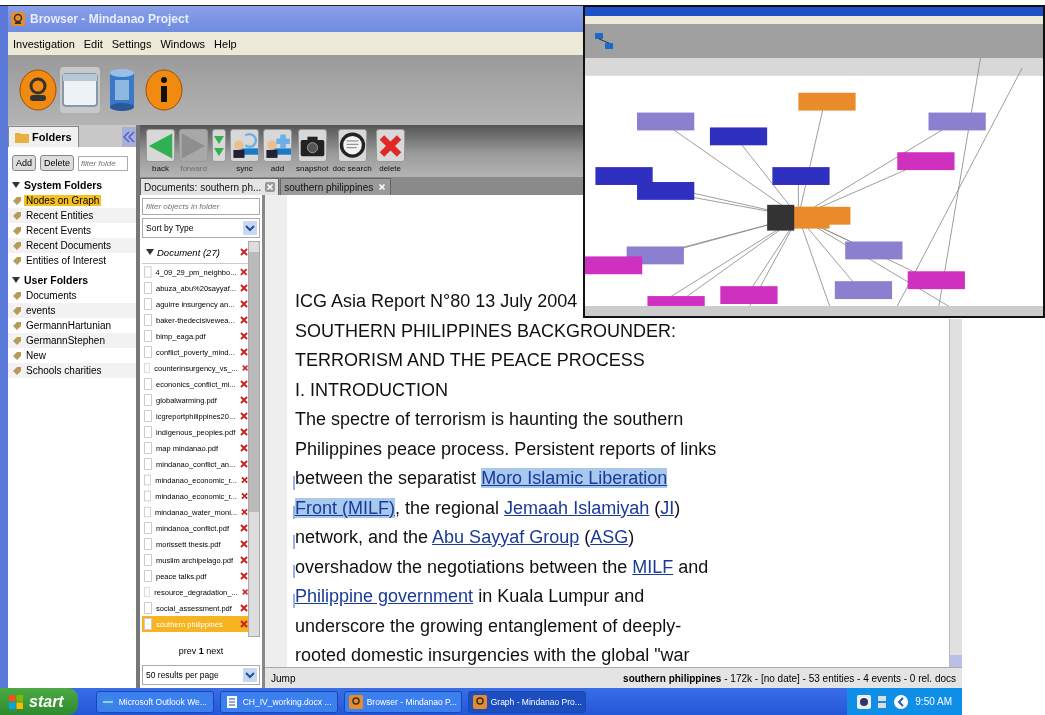 This screenshot has width=1045, height=715. I want to click on folder-item: Recent Events, so click(59, 230).